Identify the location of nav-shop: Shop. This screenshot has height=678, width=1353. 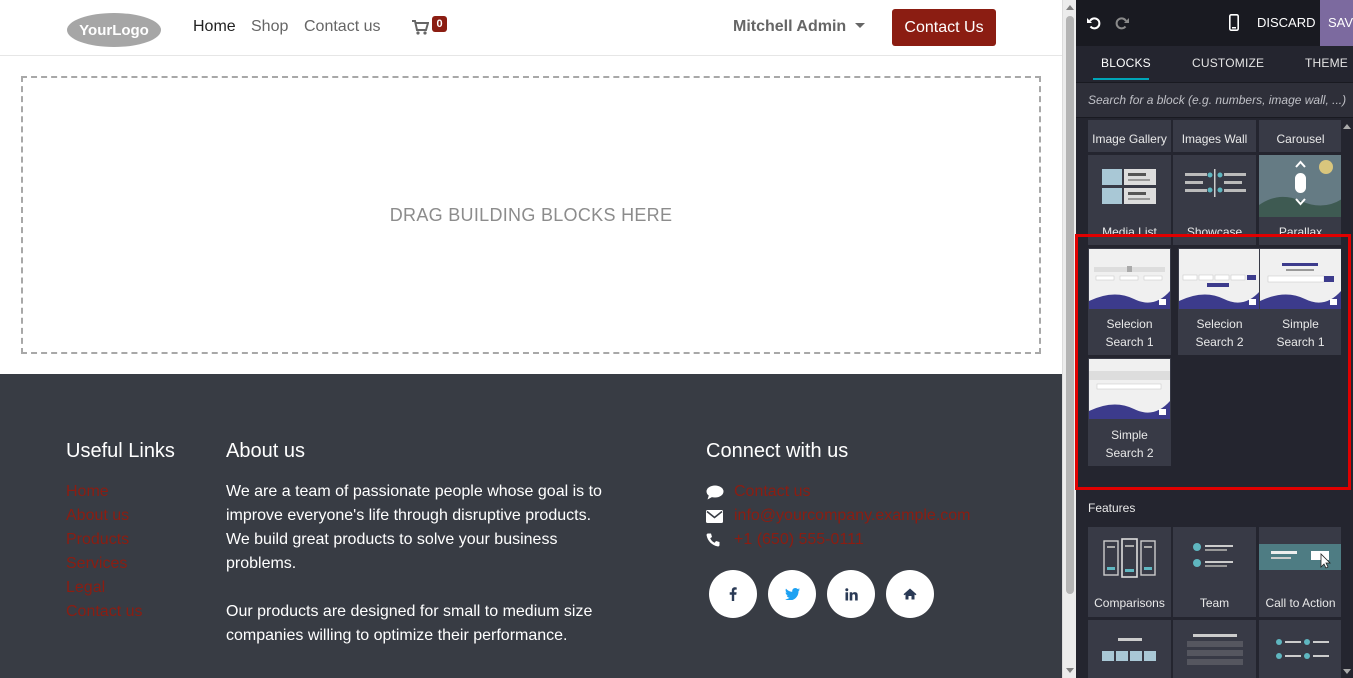
(269, 27).